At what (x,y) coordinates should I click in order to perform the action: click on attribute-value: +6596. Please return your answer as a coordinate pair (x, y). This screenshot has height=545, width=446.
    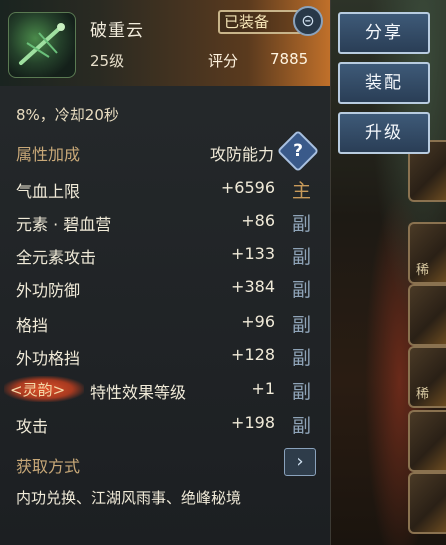
    Looking at the image, I should click on (247, 187).